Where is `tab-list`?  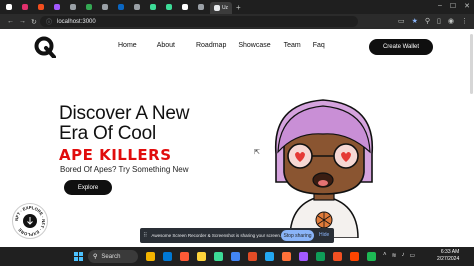
tab-list is located at coordinates (104, 7).